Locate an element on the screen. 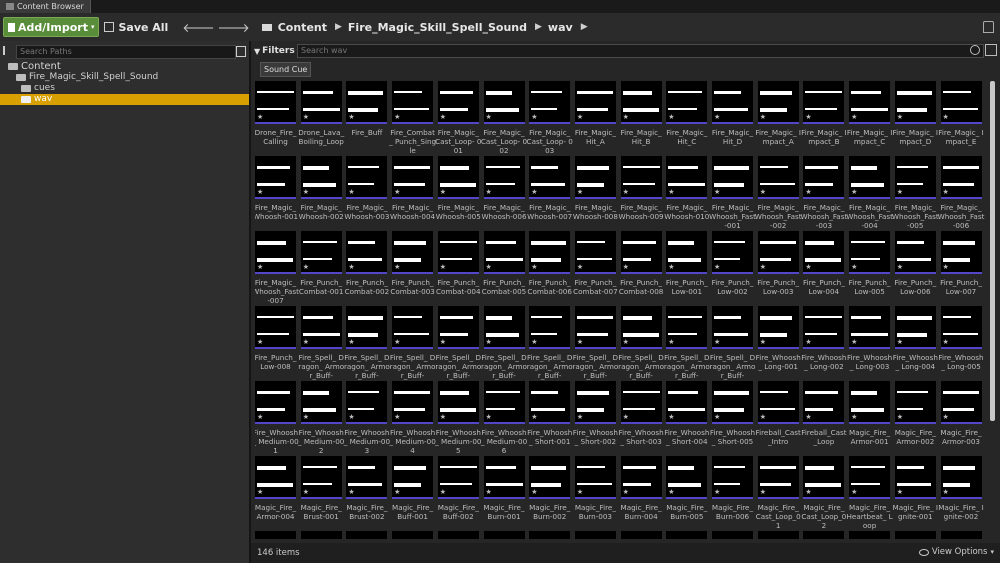 The image size is (1000, 563). folder-icon is located at coordinates (26, 99).